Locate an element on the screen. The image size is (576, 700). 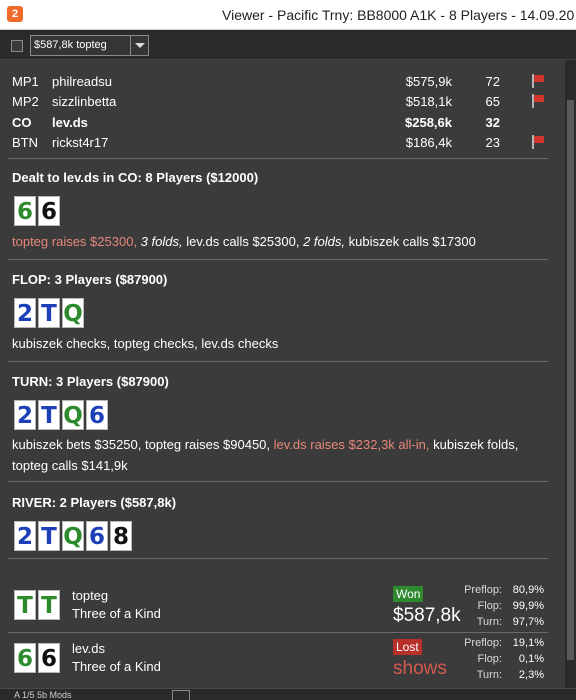
result-player-name: topteg is located at coordinates (90, 595).